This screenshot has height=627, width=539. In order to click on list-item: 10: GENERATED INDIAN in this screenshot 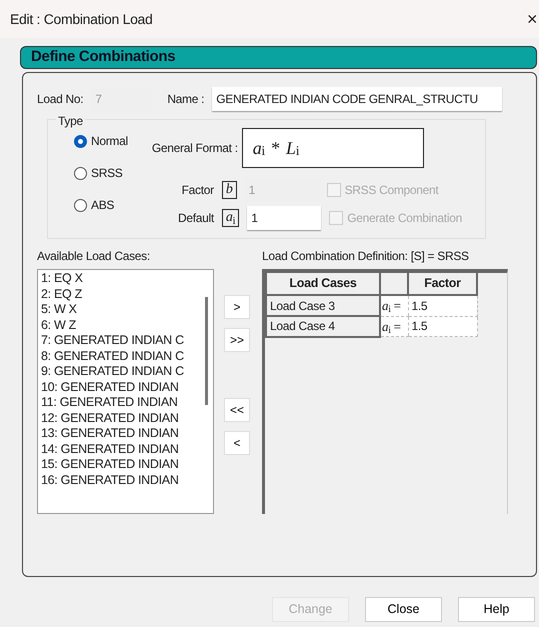, I will do `click(125, 387)`.